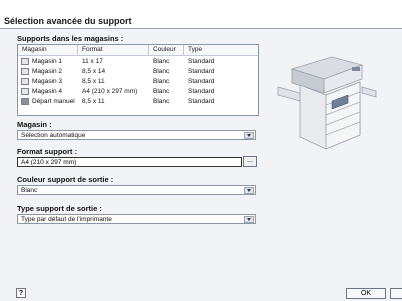 The image size is (402, 301). What do you see at coordinates (21, 293) in the screenshot?
I see `help-button: ?` at bounding box center [21, 293].